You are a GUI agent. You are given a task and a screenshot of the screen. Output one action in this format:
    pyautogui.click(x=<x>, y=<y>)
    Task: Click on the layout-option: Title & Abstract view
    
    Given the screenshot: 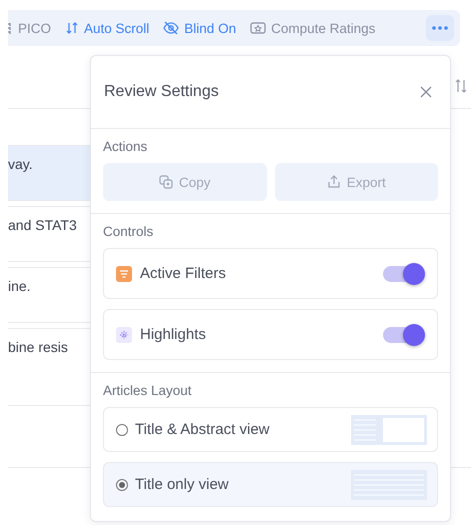 What is the action you would take?
    pyautogui.click(x=270, y=429)
    